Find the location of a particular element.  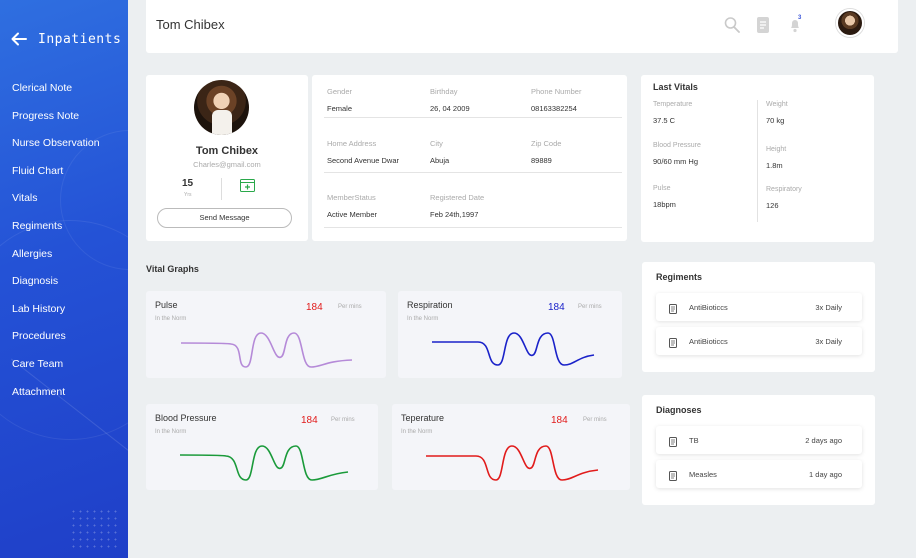

sidebar-title: Inpatients is located at coordinates (80, 39).